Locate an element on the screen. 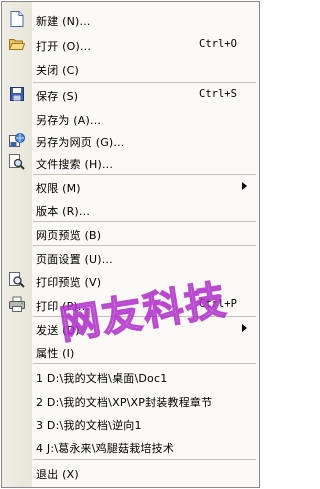  menu-item-permission: 权限 (M) is located at coordinates (130, 186).